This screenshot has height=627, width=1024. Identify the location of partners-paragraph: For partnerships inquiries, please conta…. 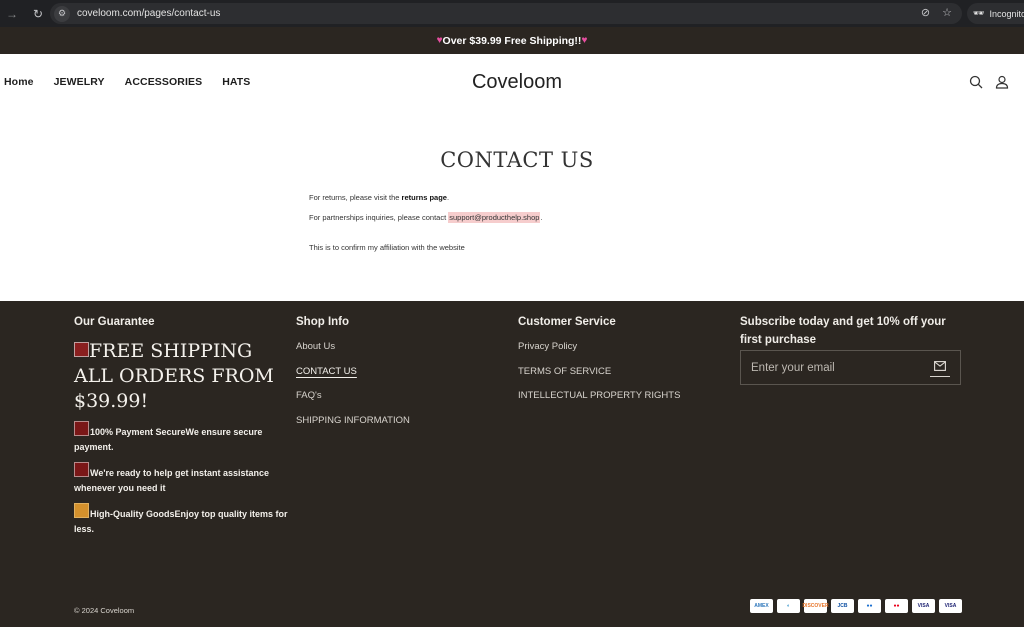
(426, 217).